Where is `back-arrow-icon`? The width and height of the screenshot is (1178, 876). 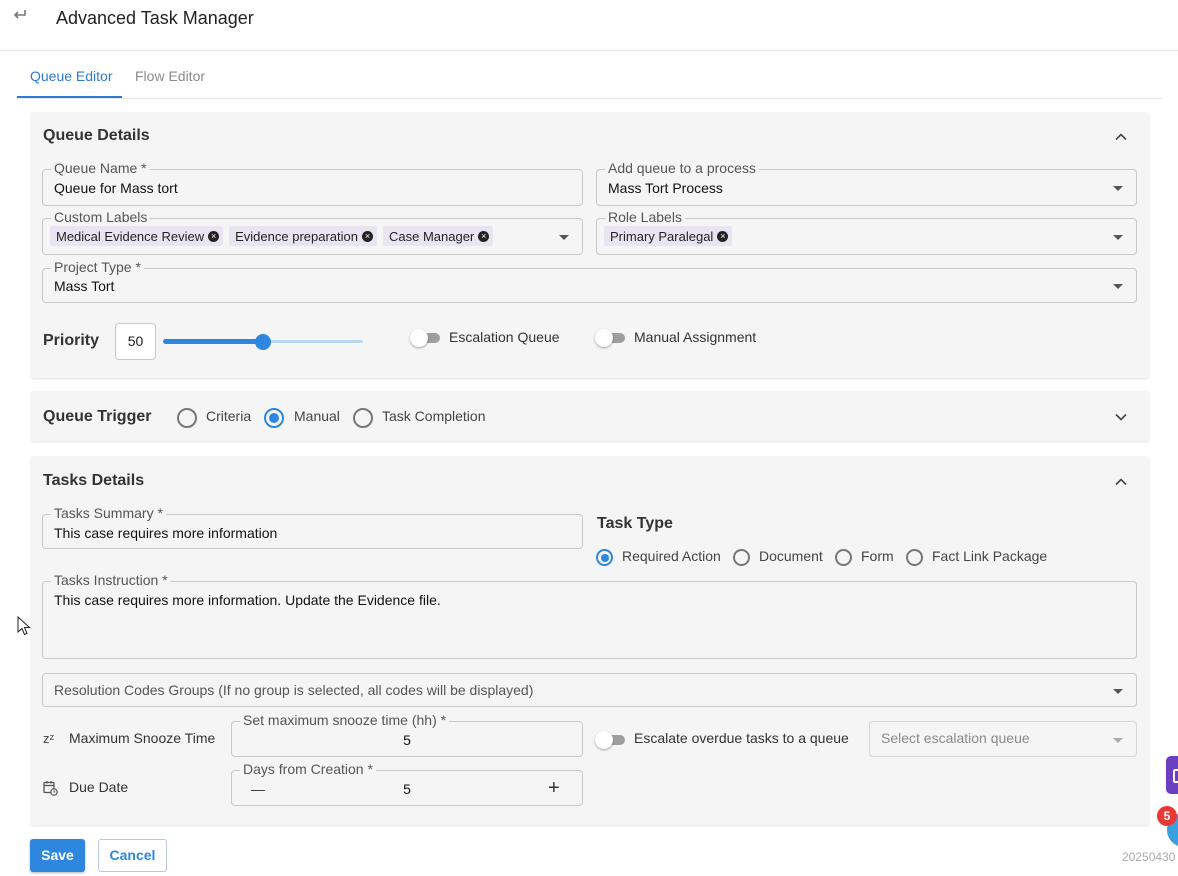 back-arrow-icon is located at coordinates (20, 15).